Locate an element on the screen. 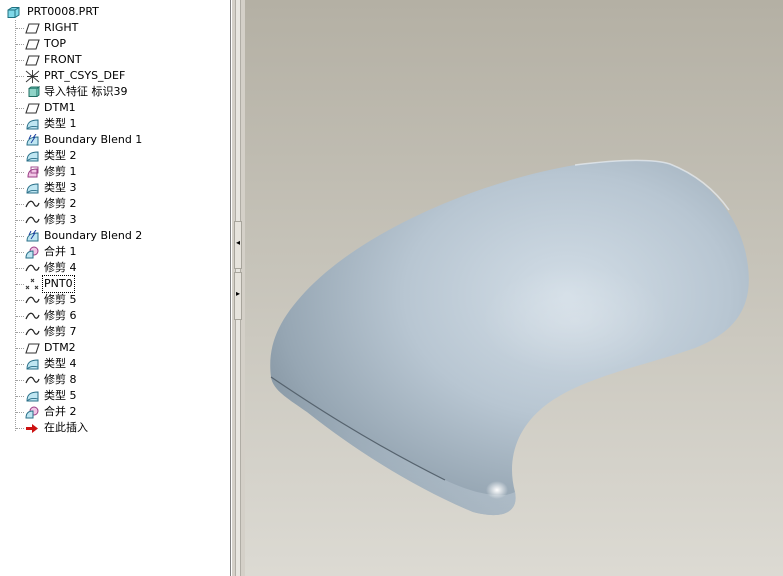 The image size is (783, 576). tree-item-label: 在此插入 is located at coordinates (66, 427).